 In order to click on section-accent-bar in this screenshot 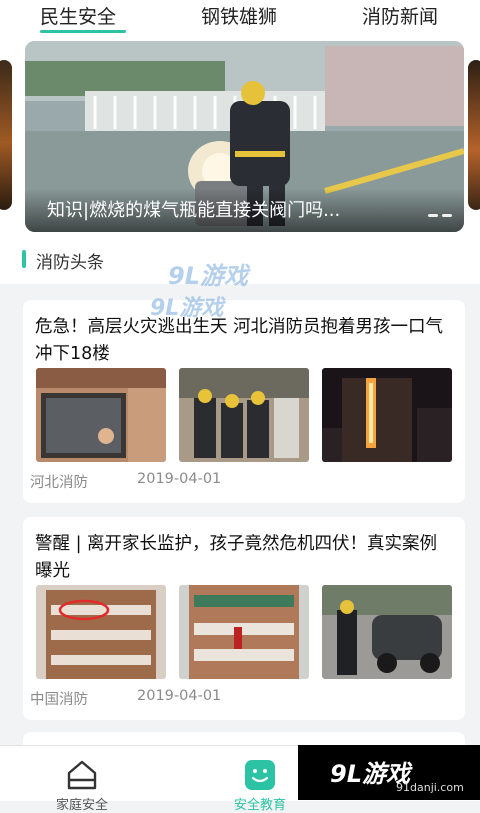, I will do `click(24, 259)`.